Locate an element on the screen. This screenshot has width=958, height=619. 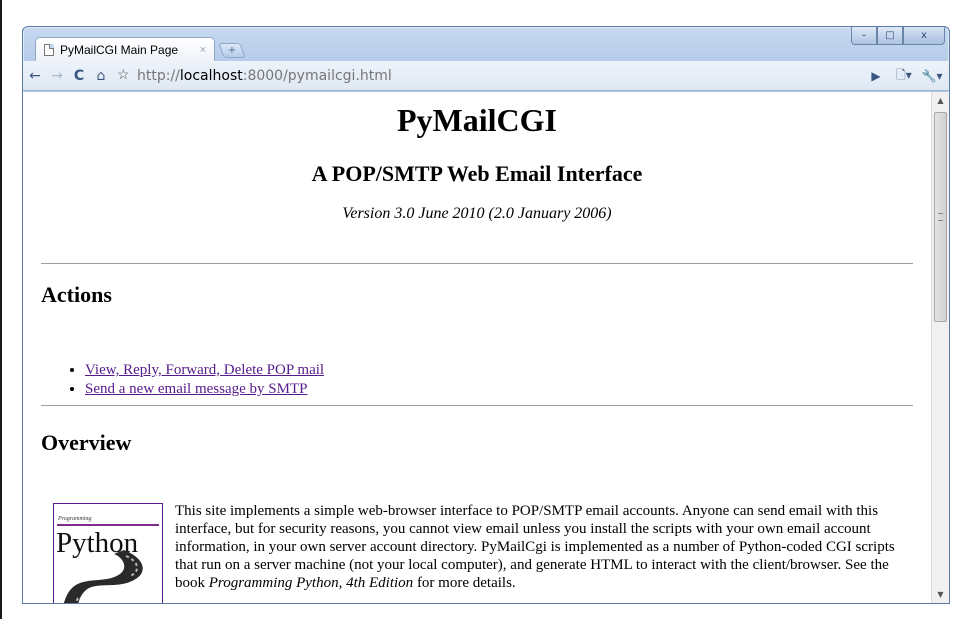
window-controls: – □ x is located at coordinates (898, 36).